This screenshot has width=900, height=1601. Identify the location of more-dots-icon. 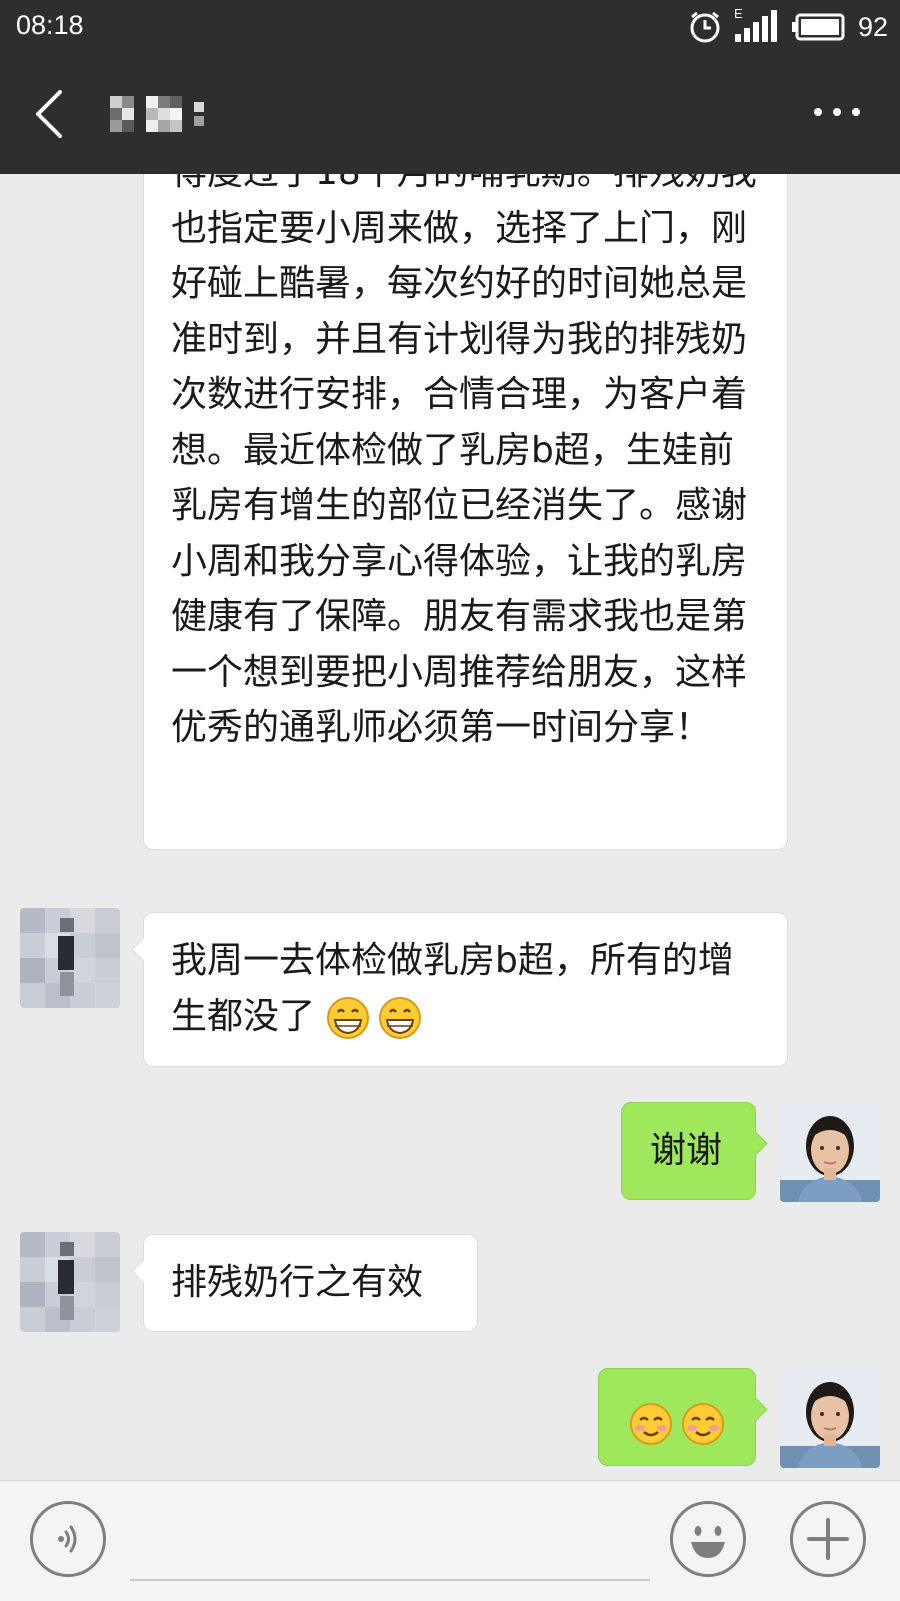
(837, 112).